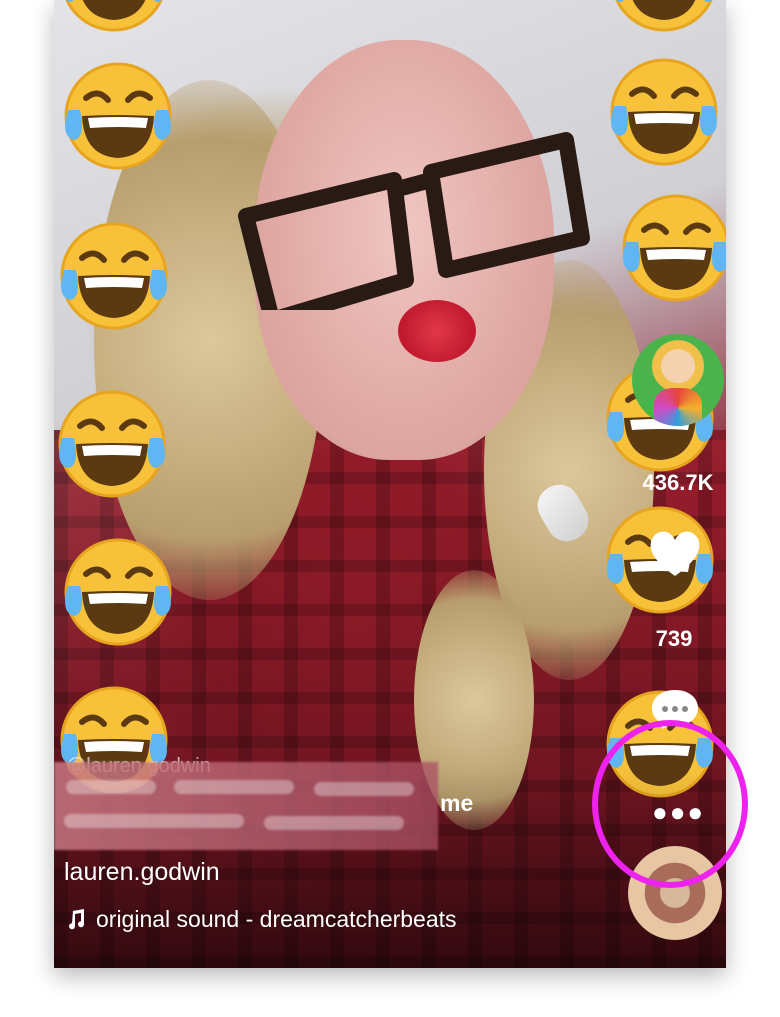 The image size is (780, 1017). I want to click on like-count: 436.7K, so click(678, 482).